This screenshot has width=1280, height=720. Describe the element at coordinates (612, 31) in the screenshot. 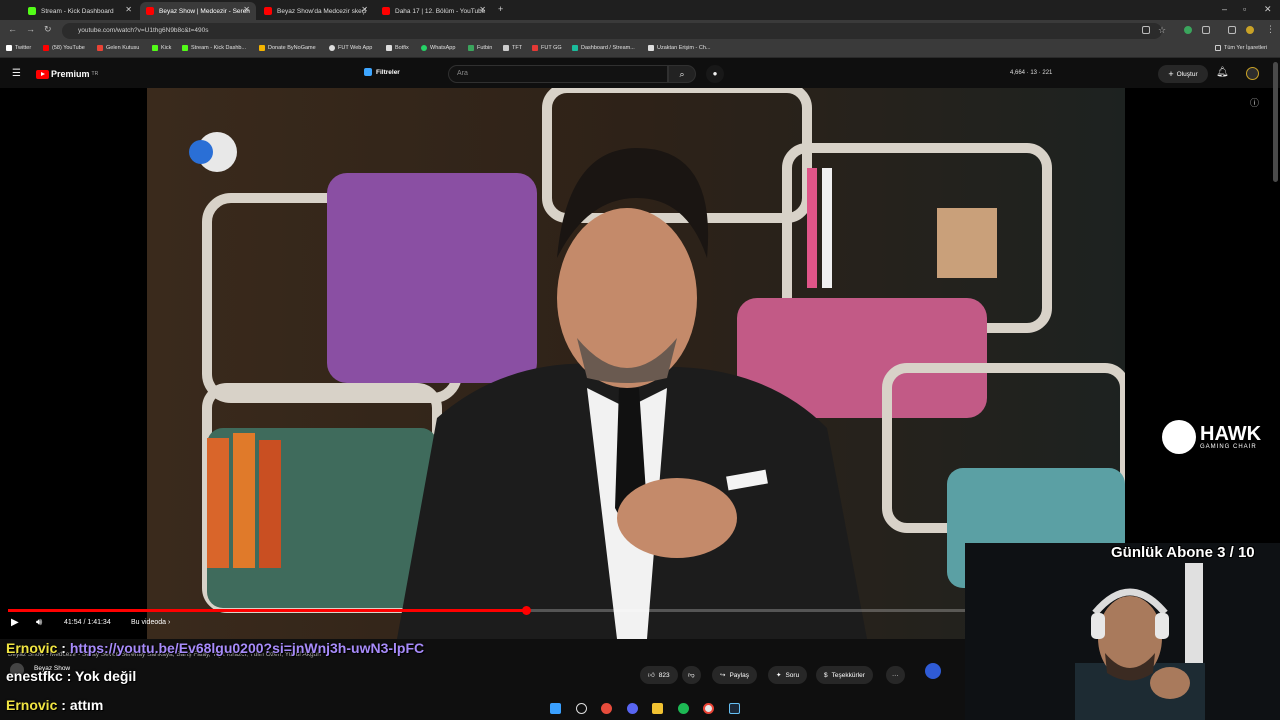

I see `address-bar: youtube.com/watch?v=U1thg6N9b8c&t=490s` at that location.